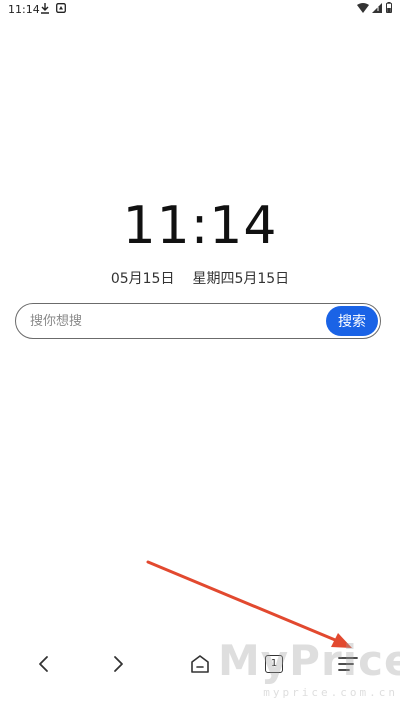 The width and height of the screenshot is (400, 710). I want to click on signal-icon, so click(377, 8).